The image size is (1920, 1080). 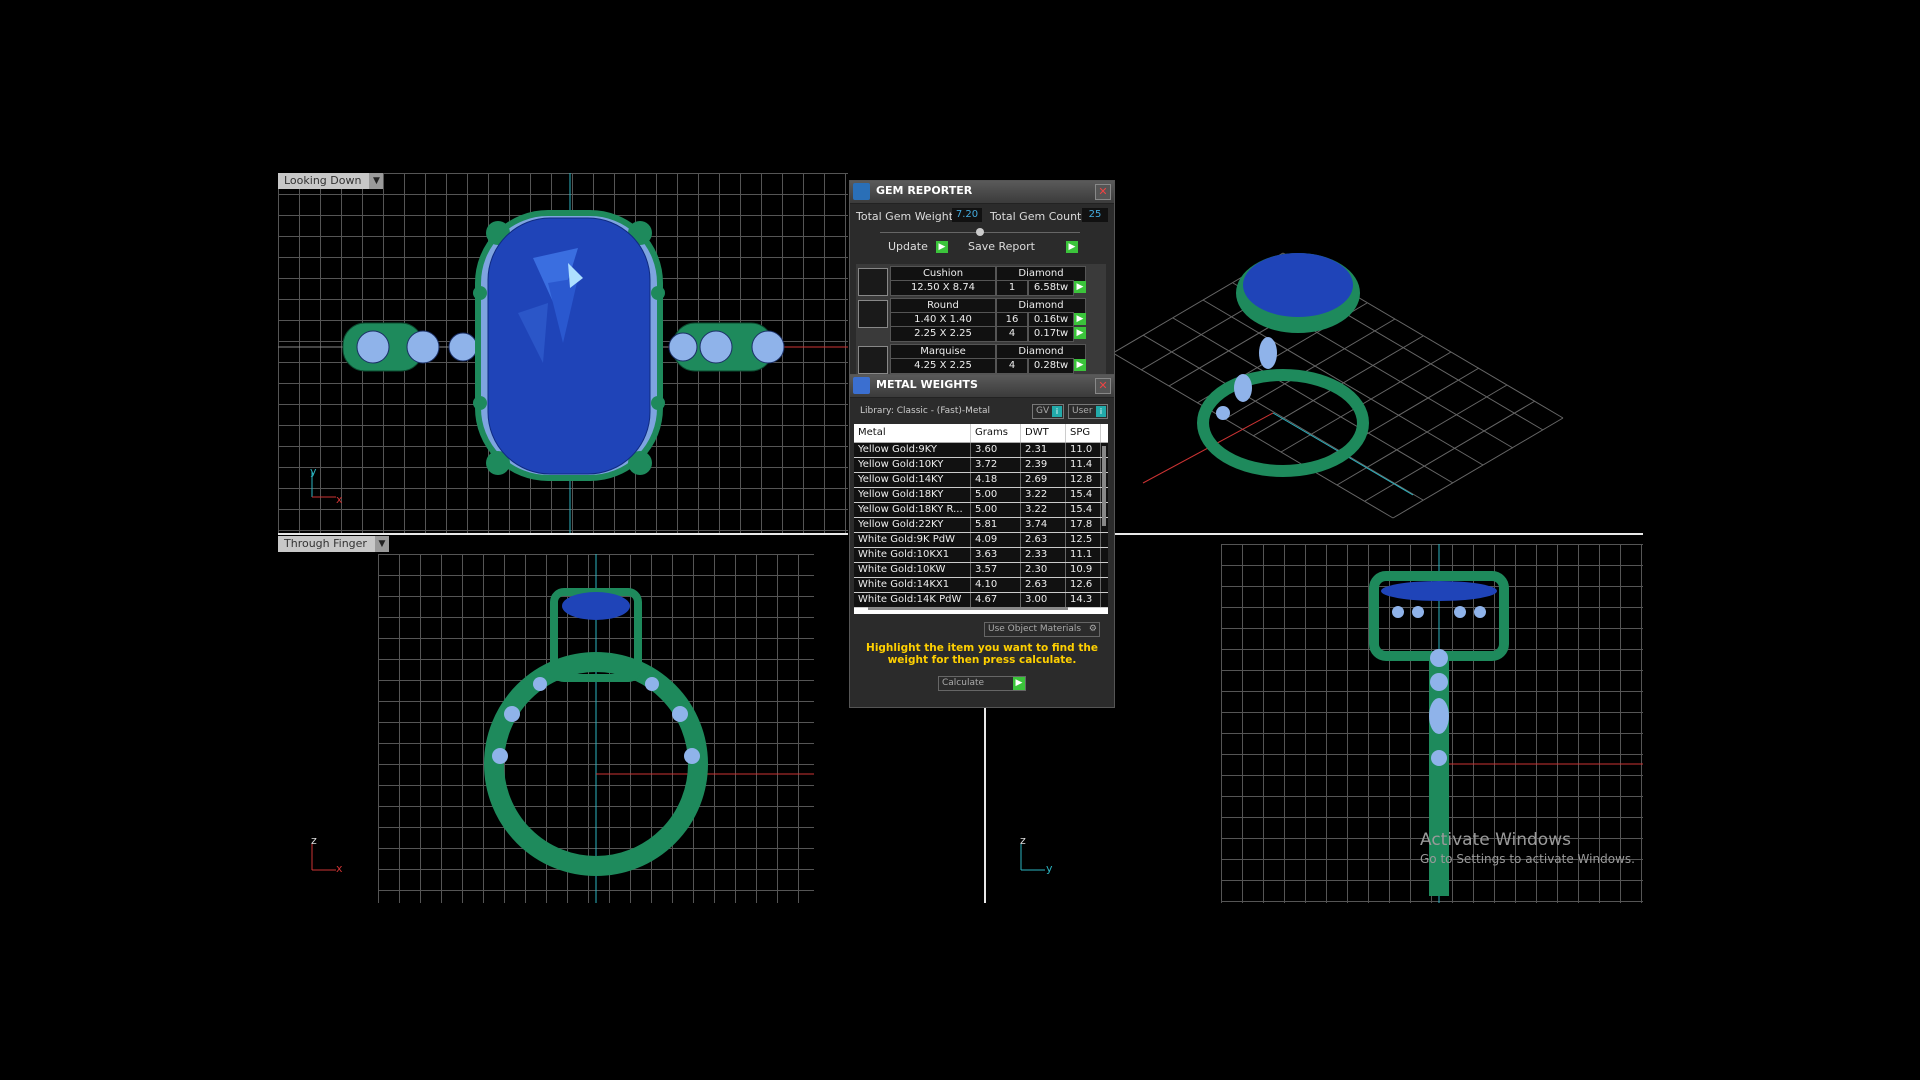 What do you see at coordinates (981, 495) in the screenshot?
I see `table-row: Yellow Gold:18KY 5.00 3.22 15.4` at bounding box center [981, 495].